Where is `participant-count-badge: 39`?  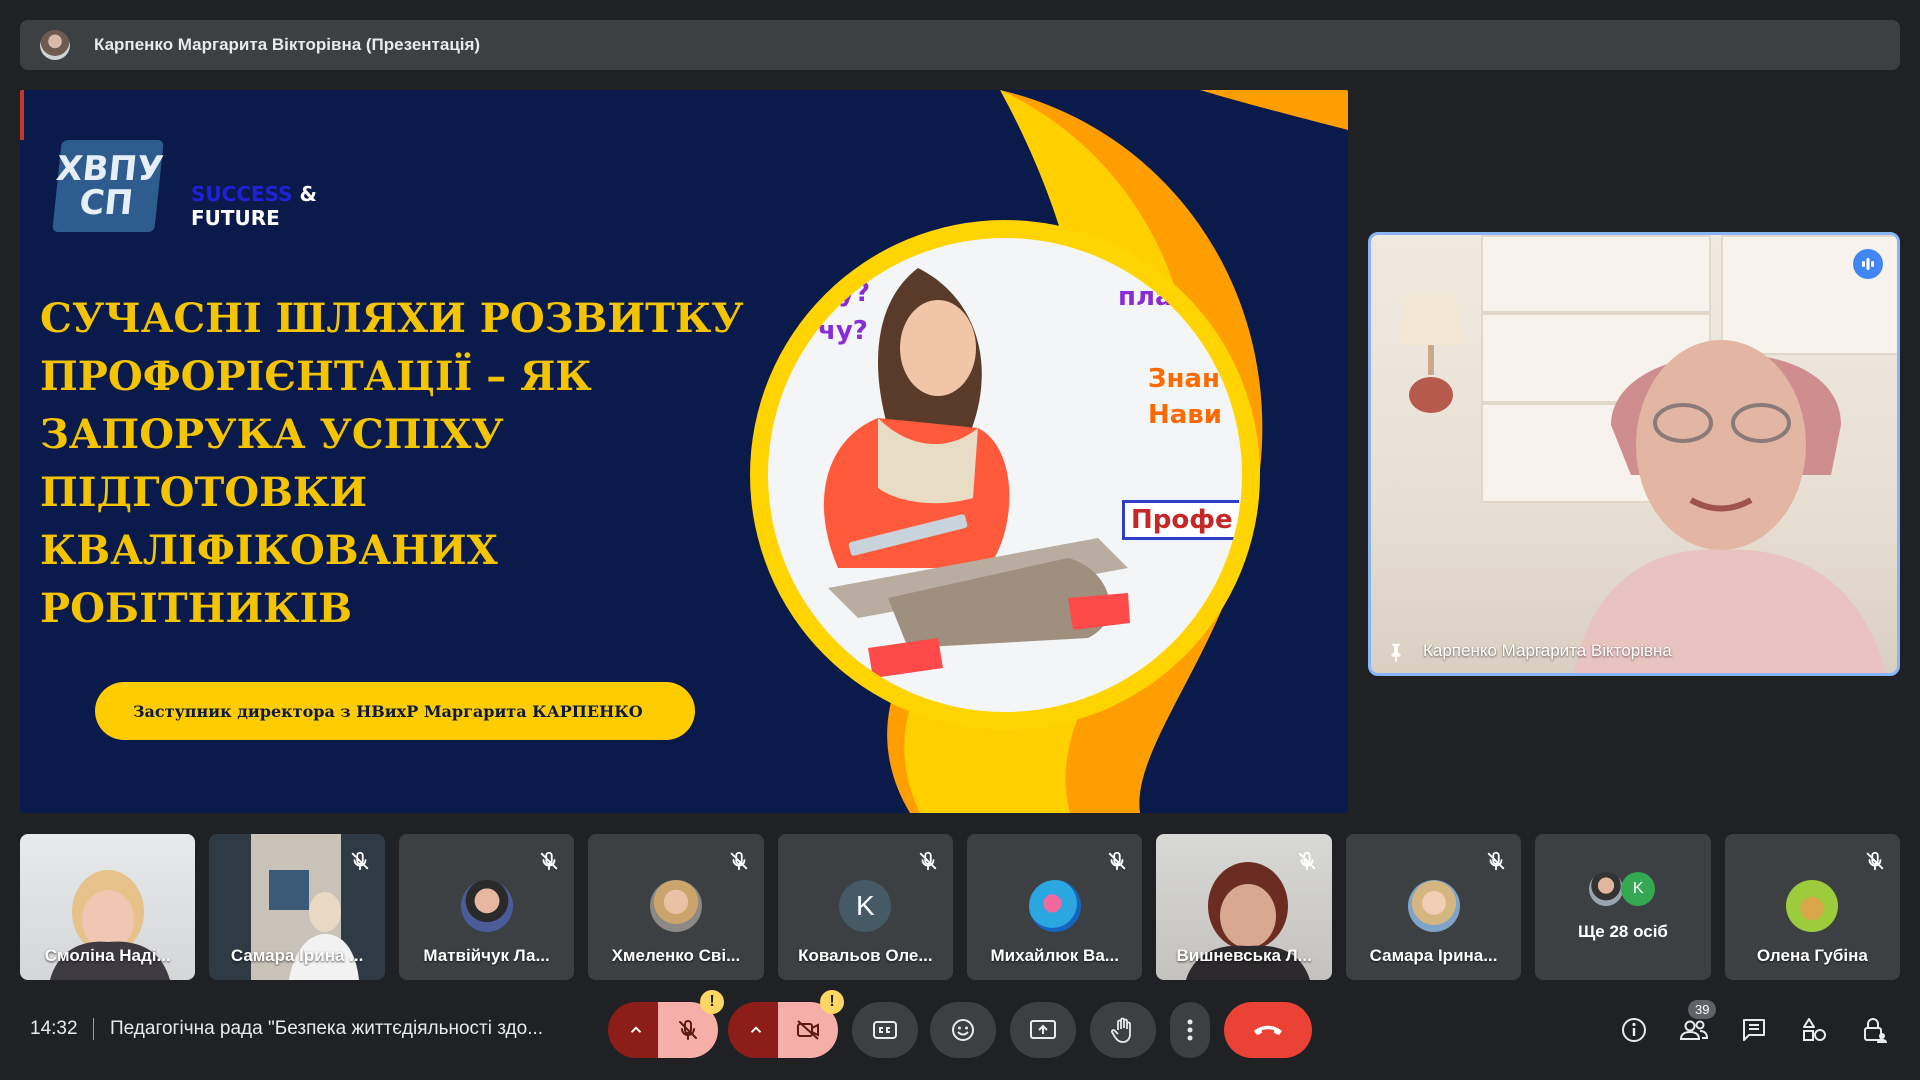 participant-count-badge: 39 is located at coordinates (1702, 1009).